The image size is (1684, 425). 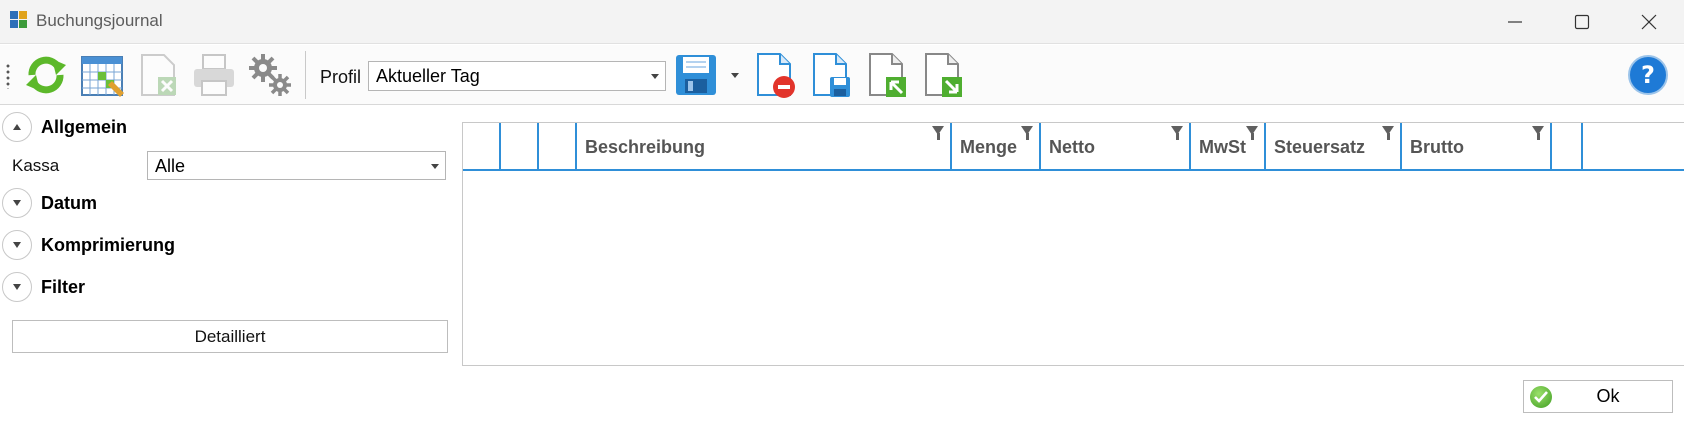 What do you see at coordinates (84, 126) in the screenshot?
I see `section-allgemein-label: Allgemein` at bounding box center [84, 126].